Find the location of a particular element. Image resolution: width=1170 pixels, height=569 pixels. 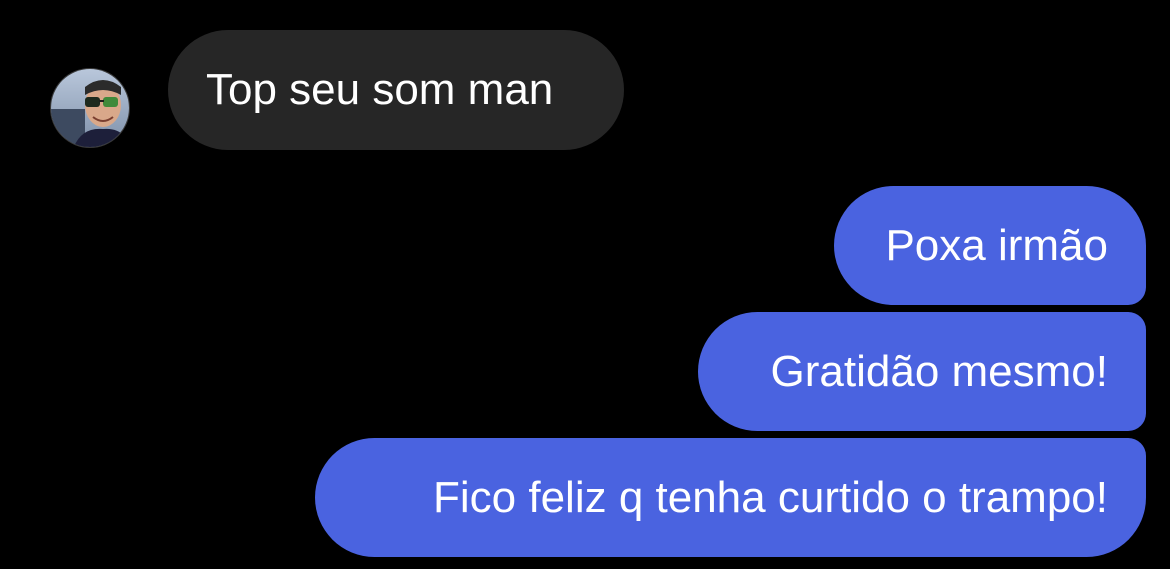

outgoing-message-bubble: Gratidão mesmo! is located at coordinates (922, 371).